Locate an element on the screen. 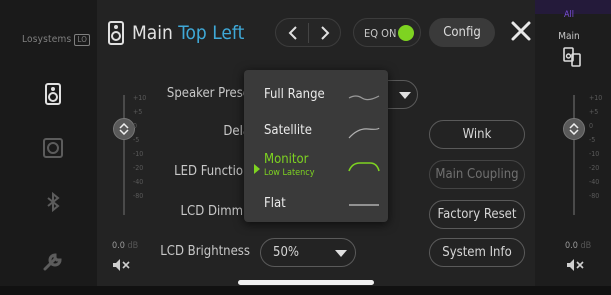  group-all-label: All is located at coordinates (569, 15).